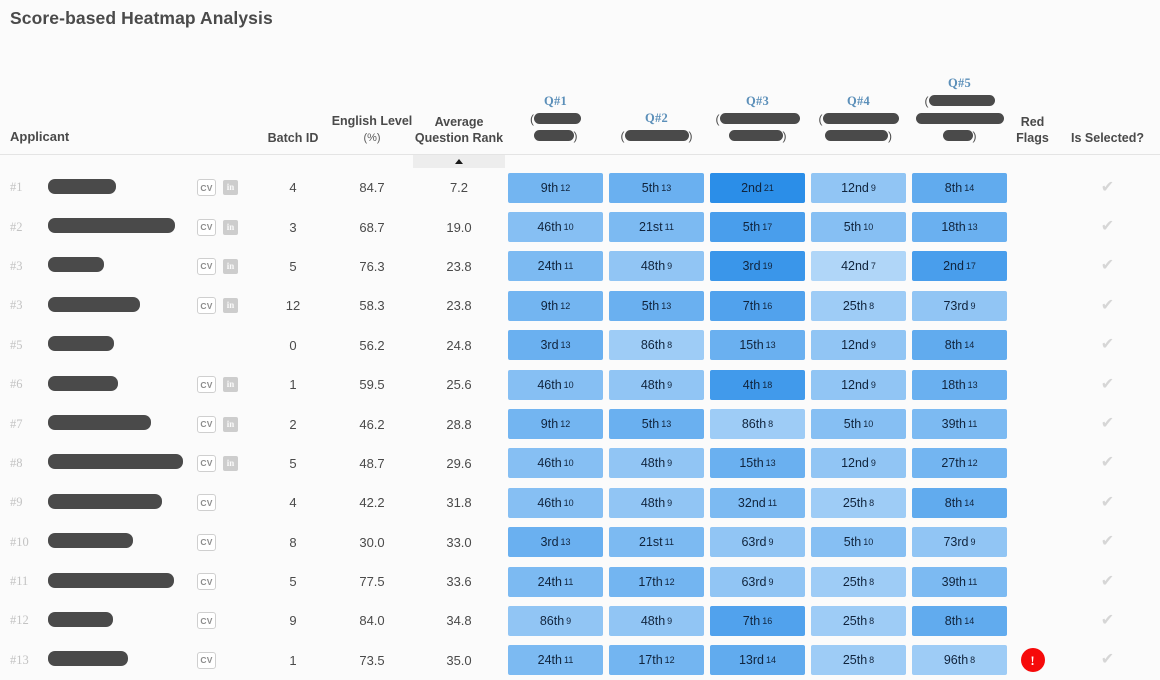 This screenshot has width=1160, height=680. Describe the element at coordinates (959, 100) in the screenshot. I see `col-header-q5: Q#5 ()` at that location.